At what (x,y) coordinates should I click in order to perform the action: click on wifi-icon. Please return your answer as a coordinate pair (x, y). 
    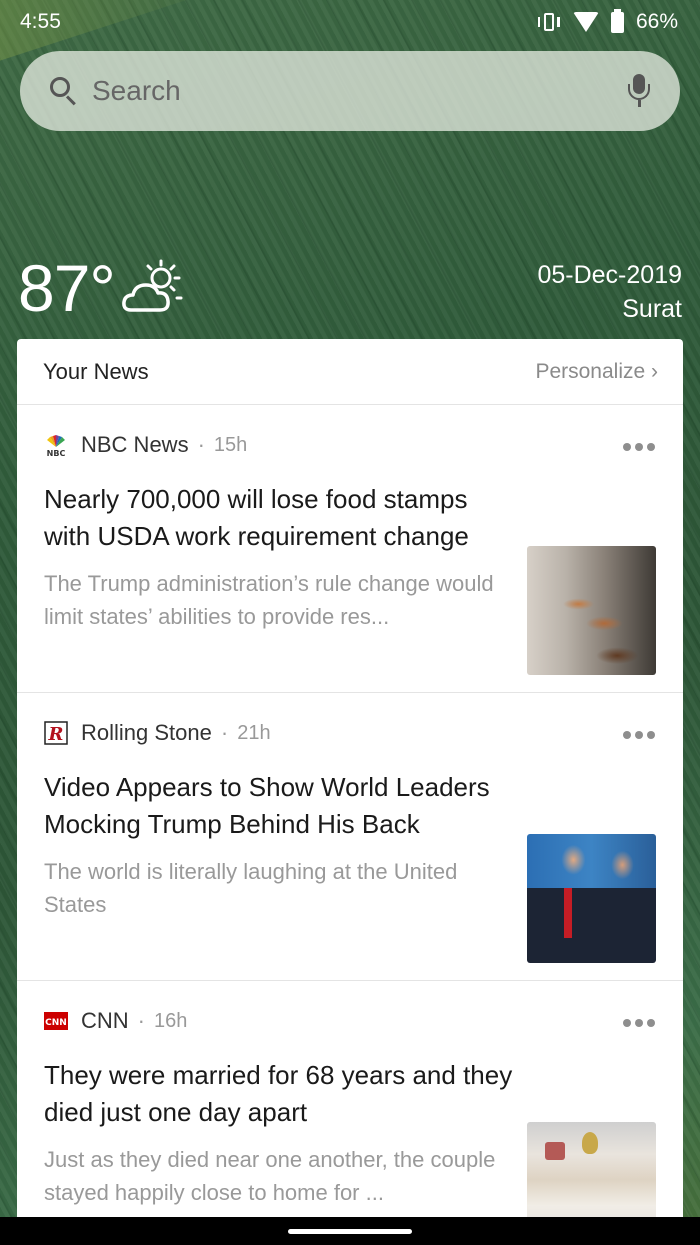
    Looking at the image, I should click on (585, 22).